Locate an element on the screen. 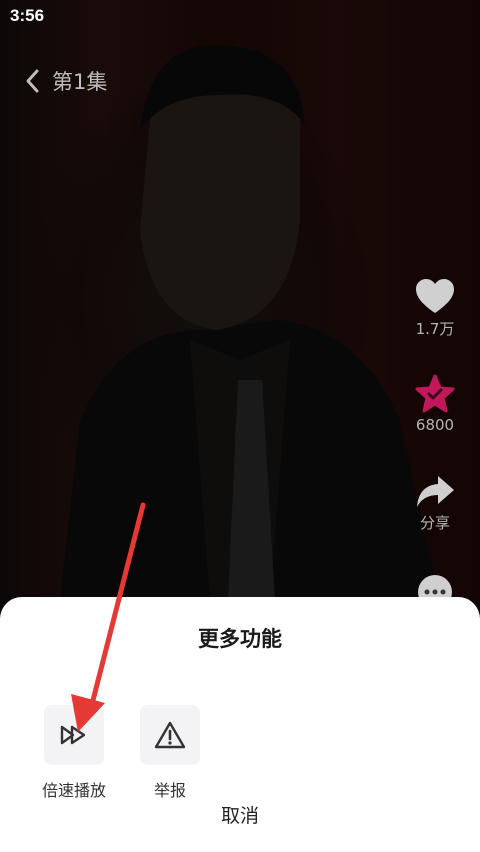 The height and width of the screenshot is (852, 480). like-count: 1.7万 is located at coordinates (435, 329).